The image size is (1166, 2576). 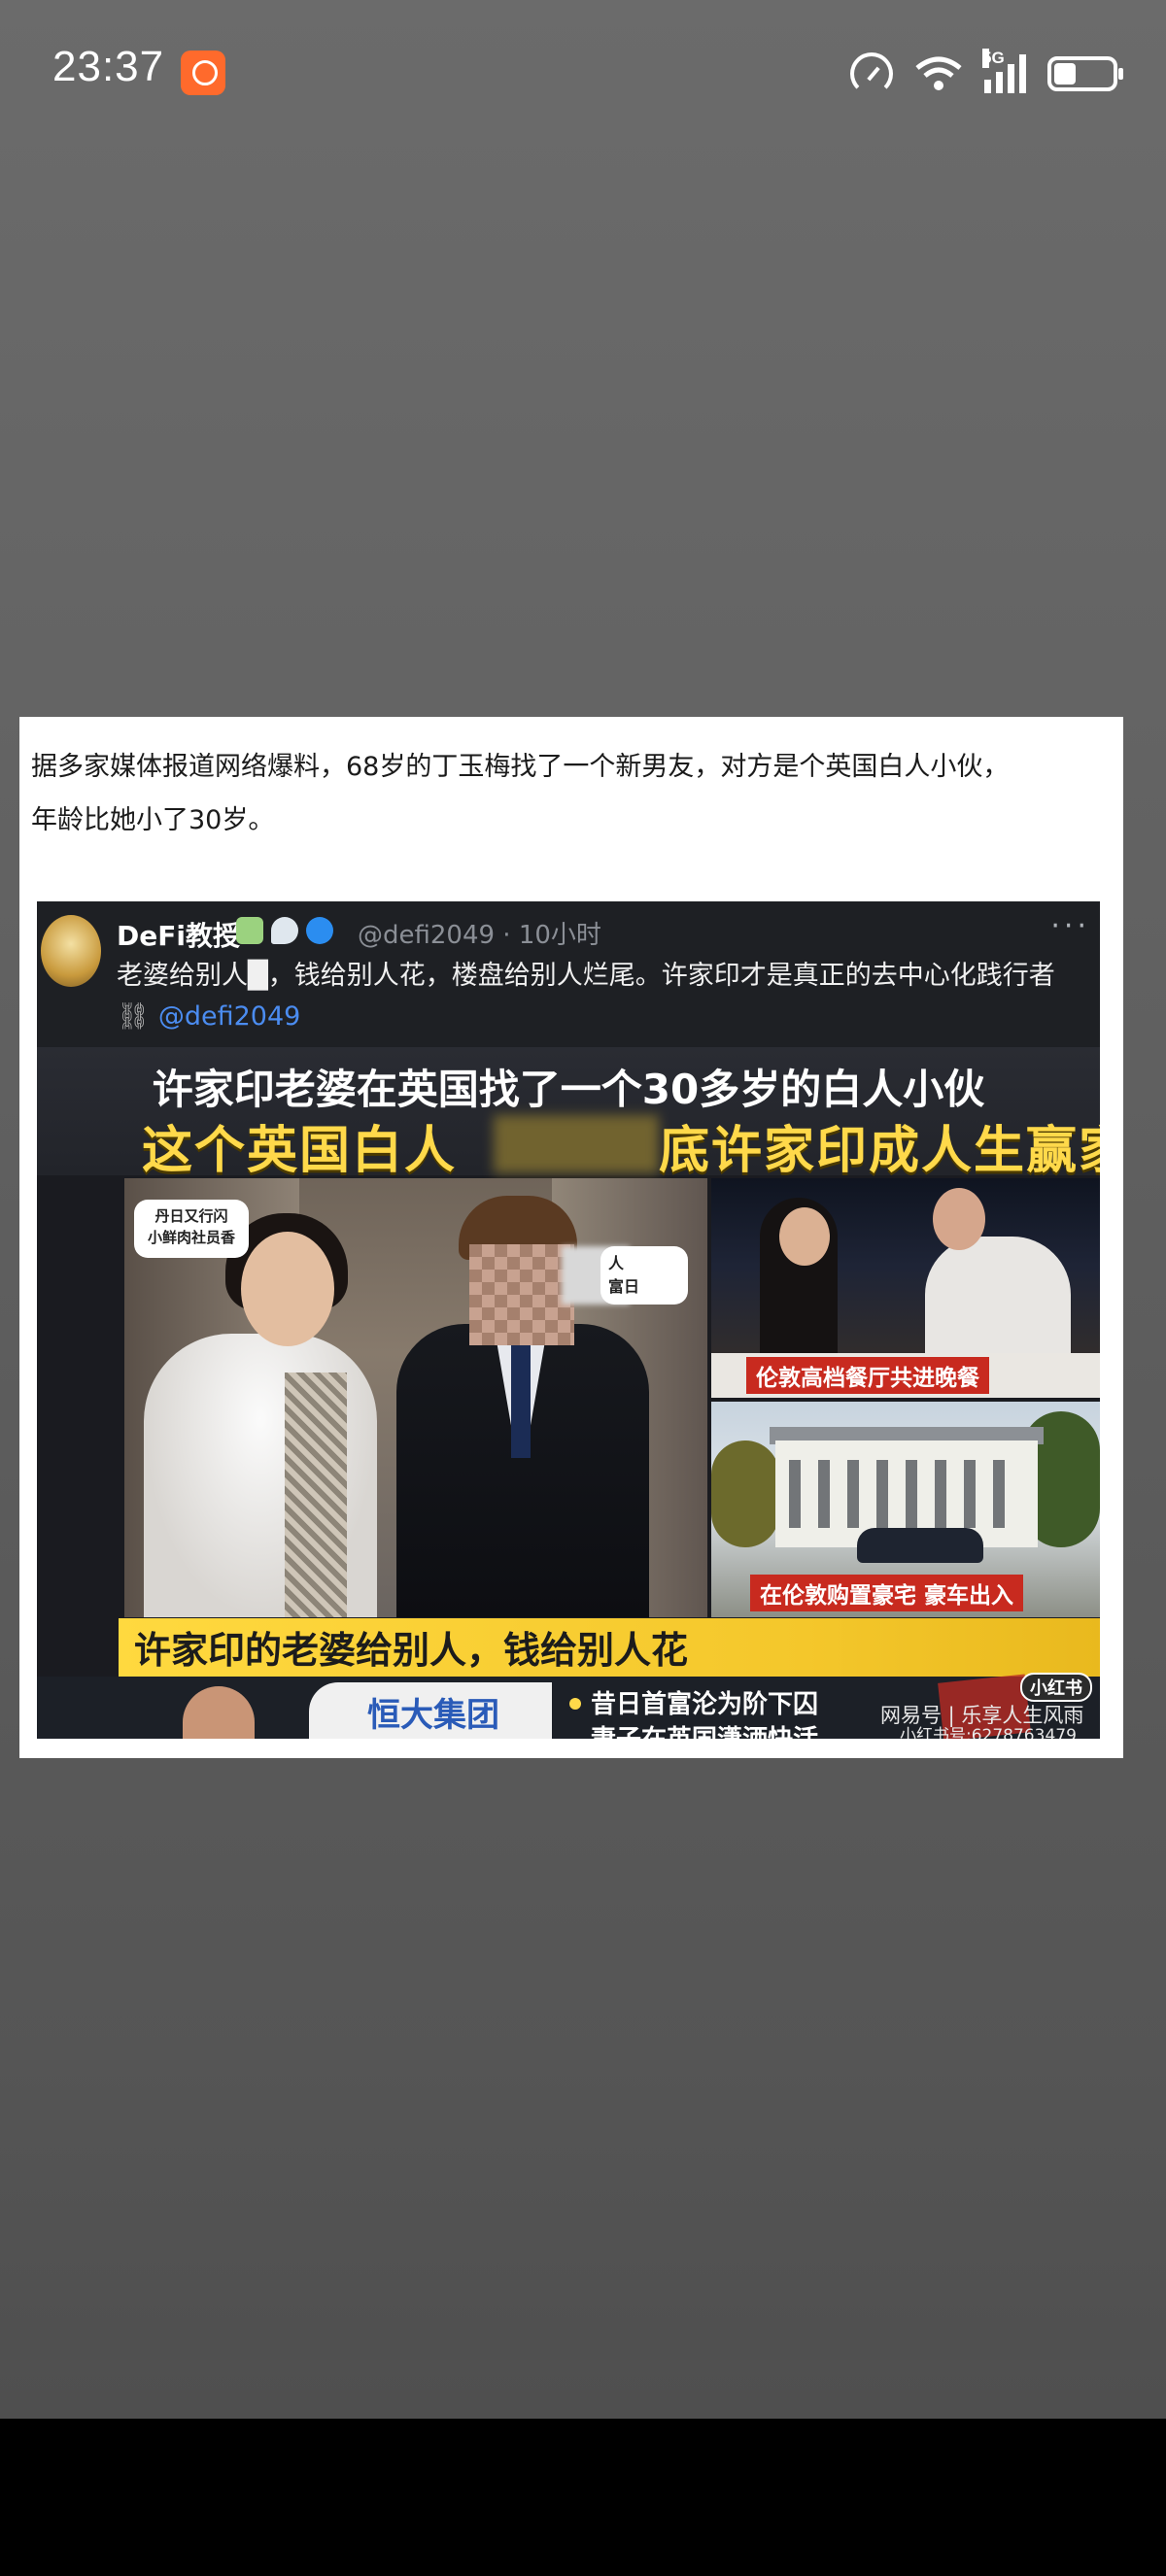 What do you see at coordinates (191, 1229) in the screenshot?
I see `speech-bubble-left: 丹日又行闪 小鲜肉社员香` at bounding box center [191, 1229].